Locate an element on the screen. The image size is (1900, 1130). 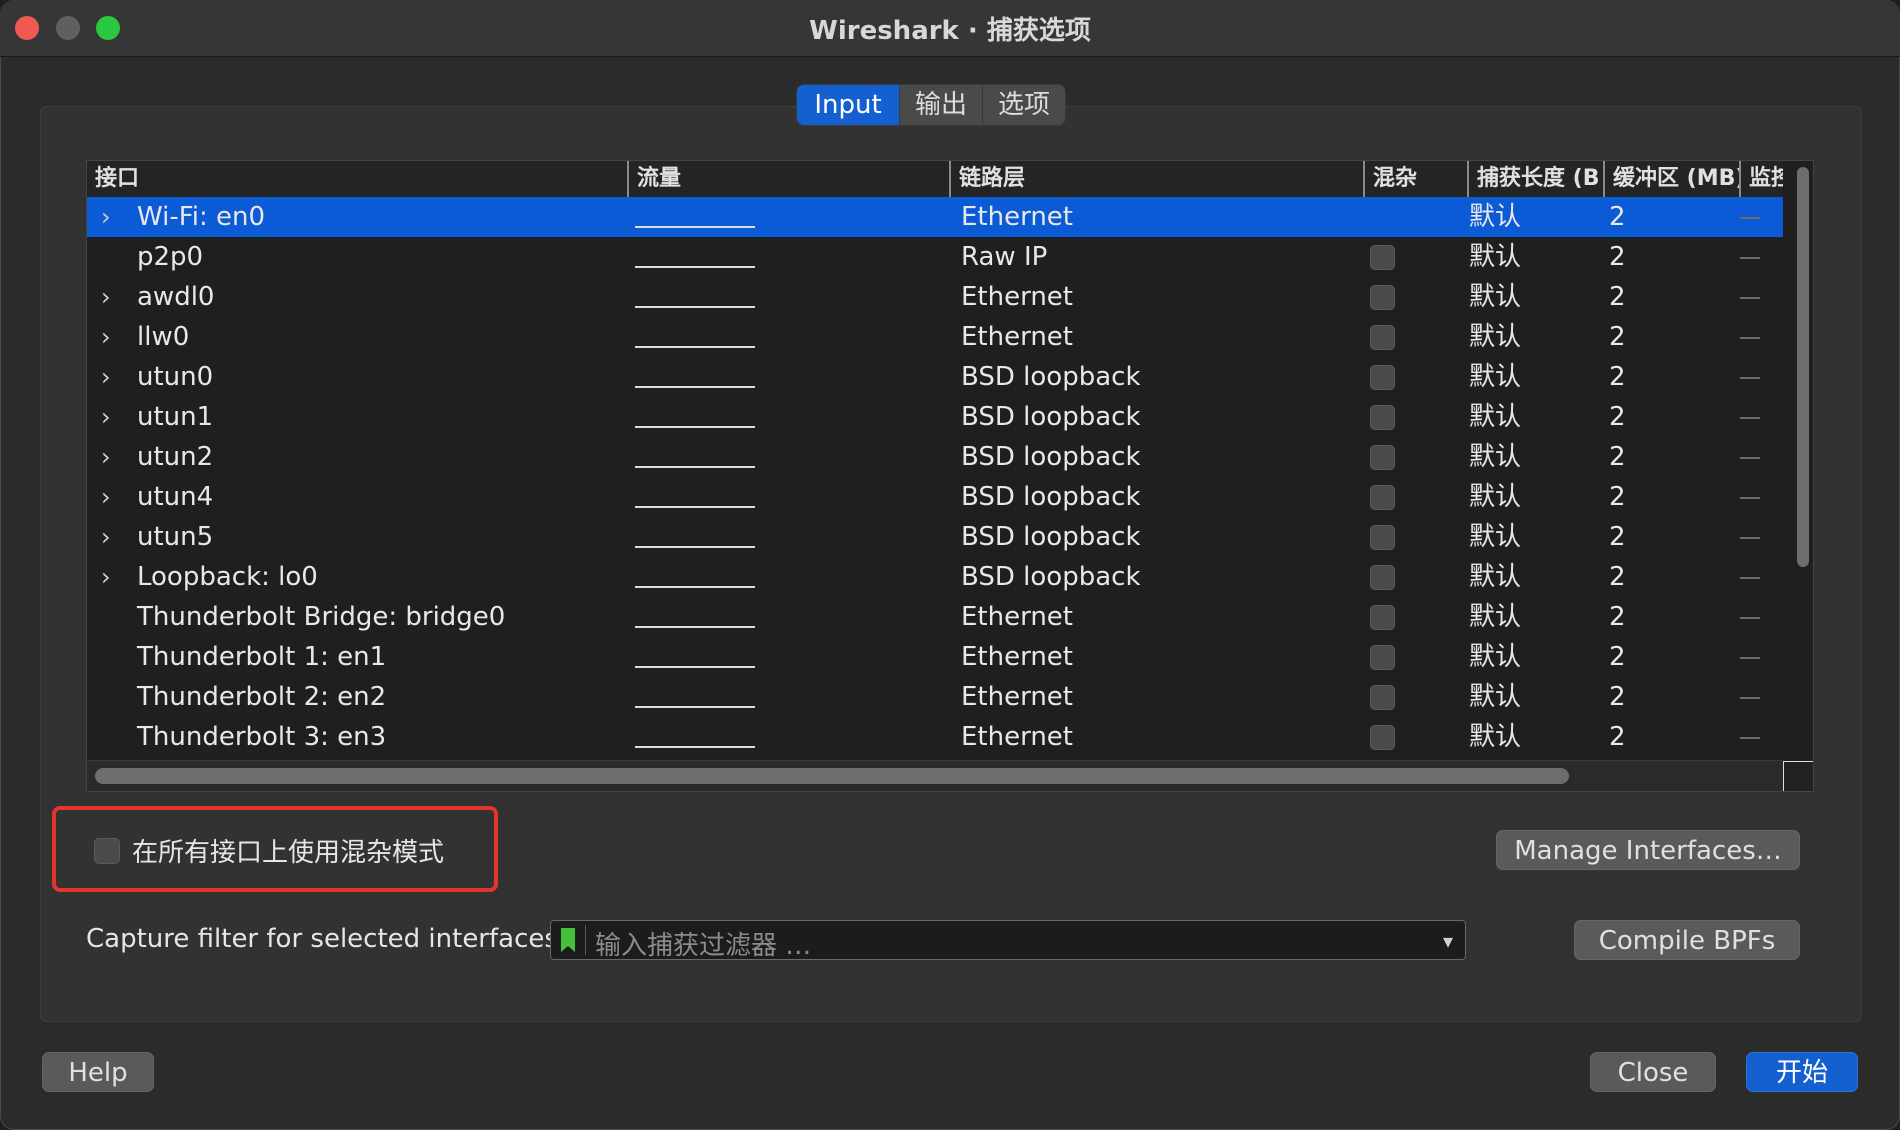
table-row: Thunderbolt 2: en2 Ethernet 默认 2 is located at coordinates (935, 697).